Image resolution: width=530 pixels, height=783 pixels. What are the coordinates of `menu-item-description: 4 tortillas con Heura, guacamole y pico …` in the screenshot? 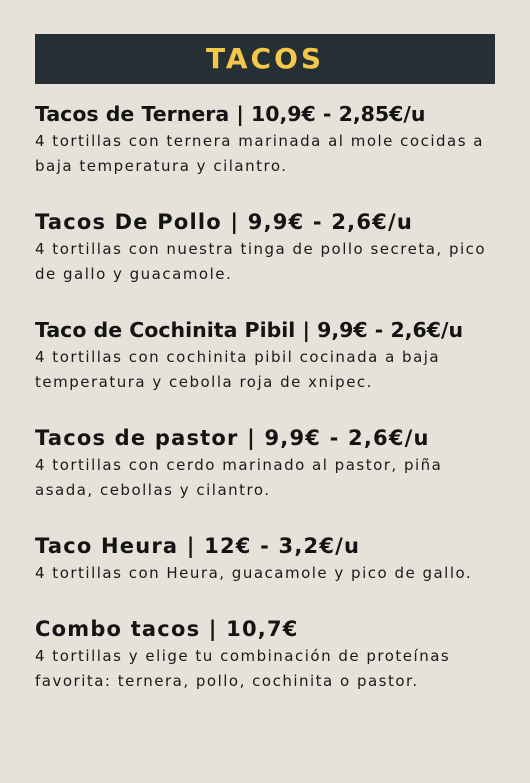 It's located at (254, 573).